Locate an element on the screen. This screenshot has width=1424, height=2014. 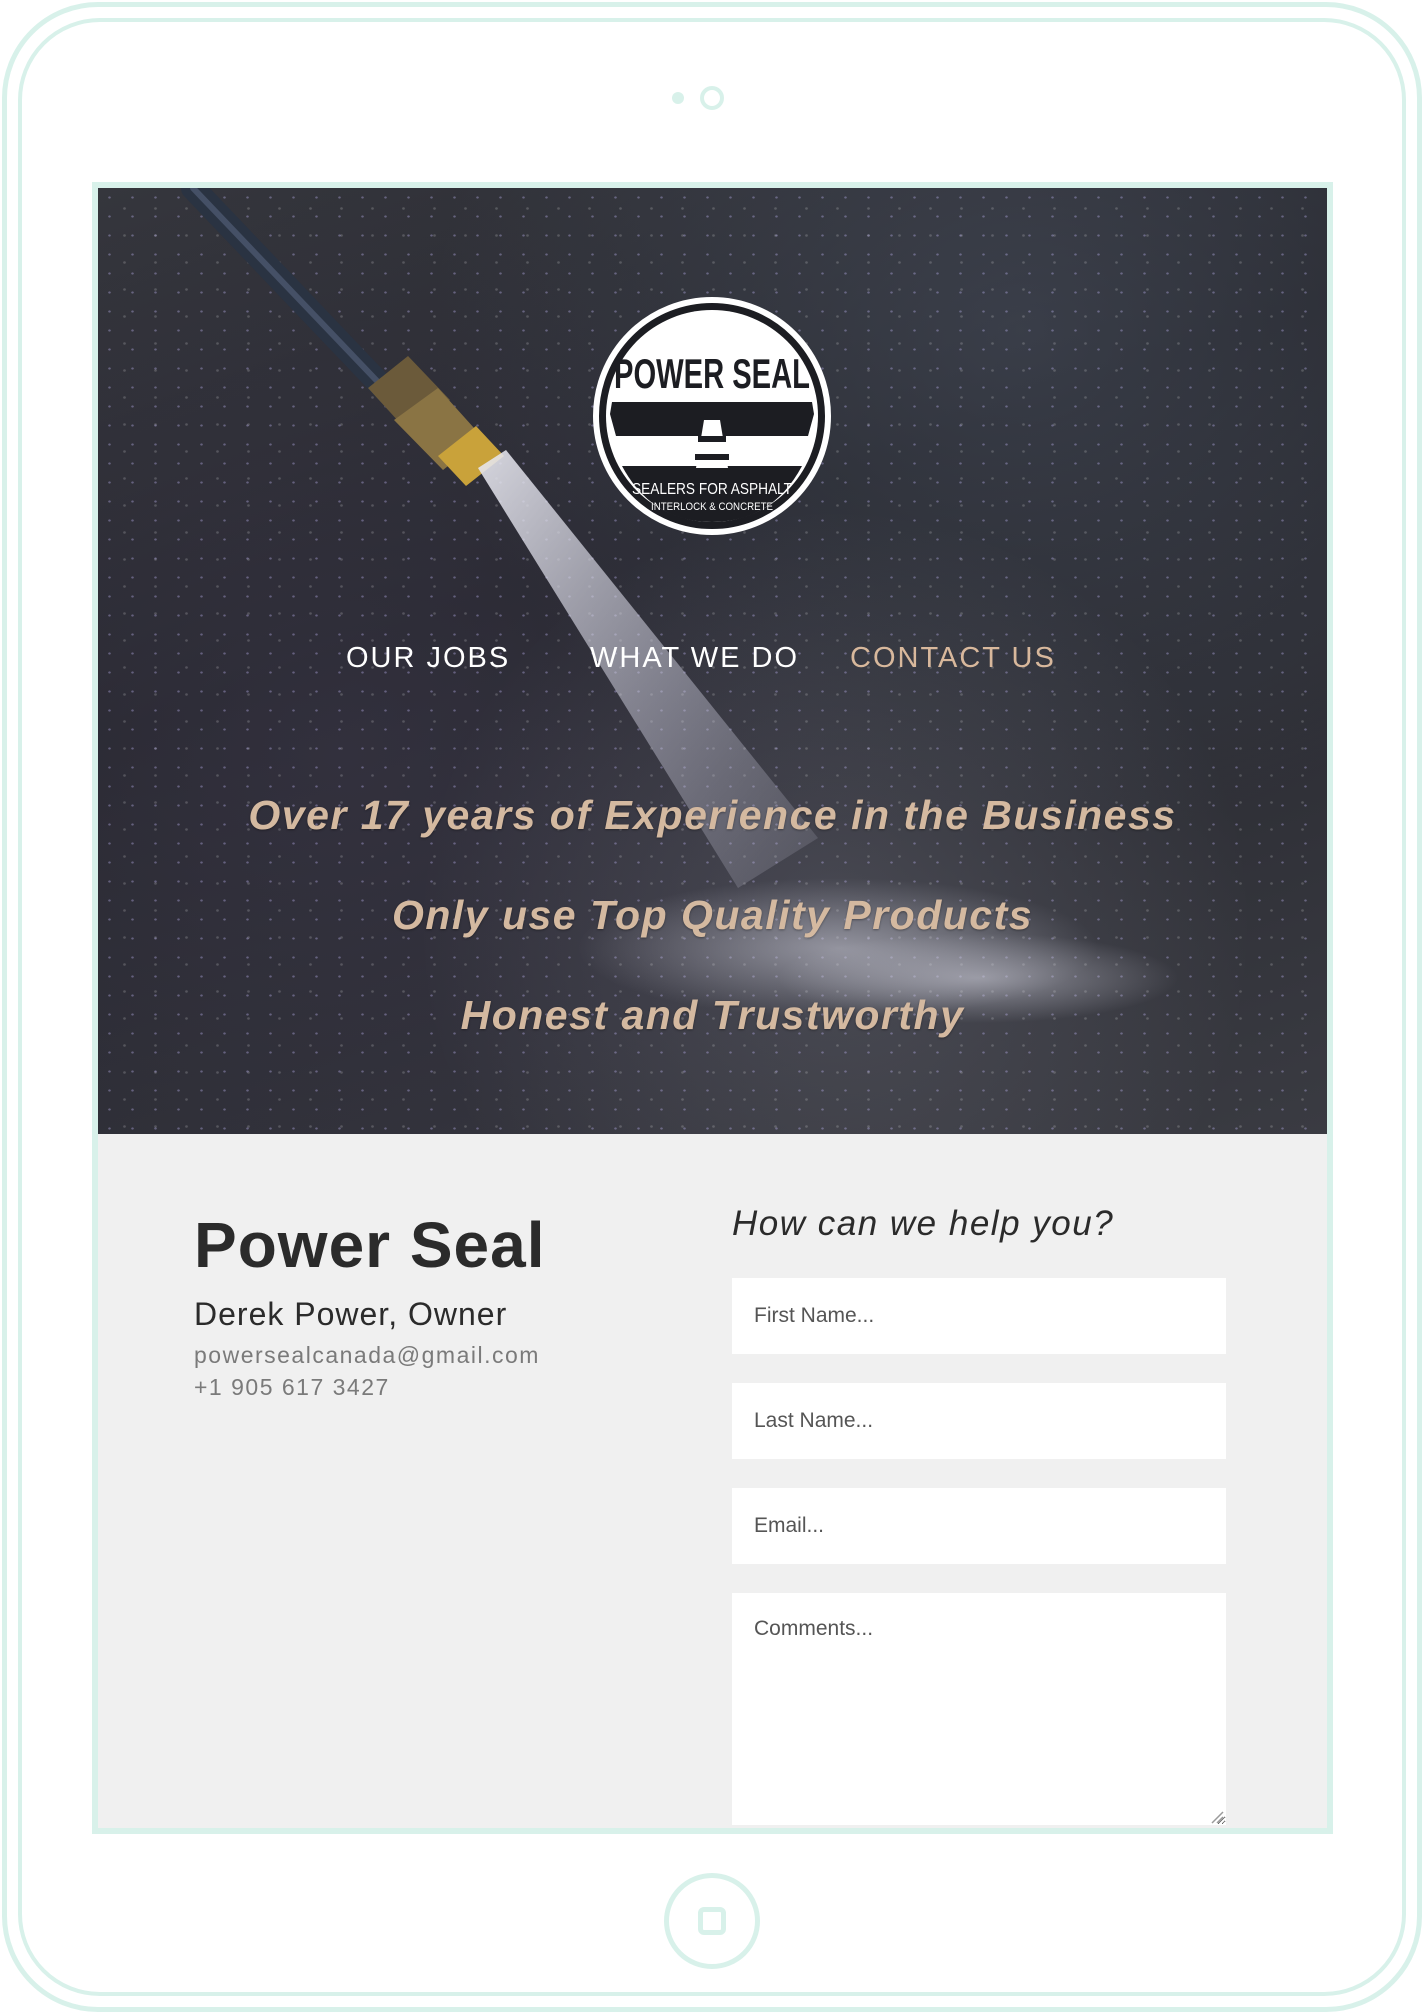
logo-subtitle-small: INTERLOCK & CONCRETE is located at coordinates (712, 507).